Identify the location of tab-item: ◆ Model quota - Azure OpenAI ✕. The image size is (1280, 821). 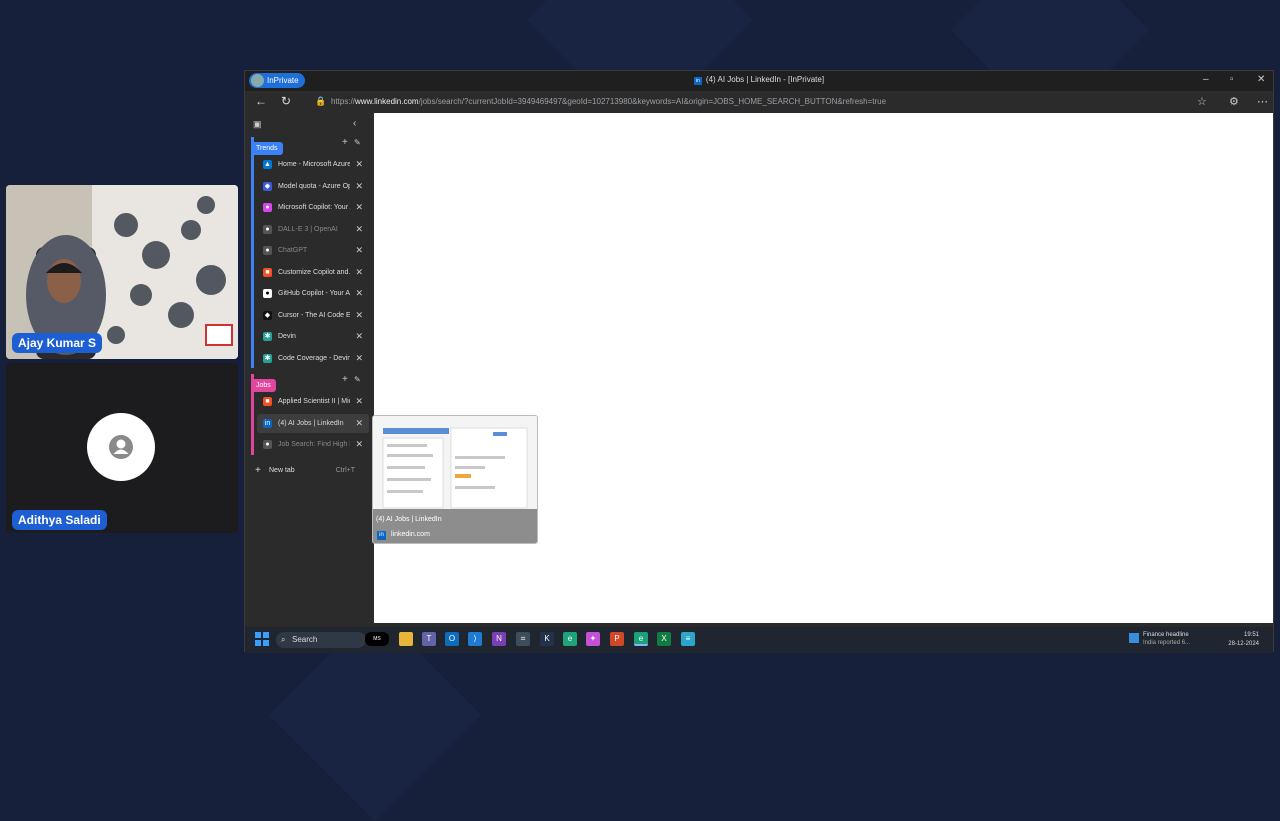
(313, 186).